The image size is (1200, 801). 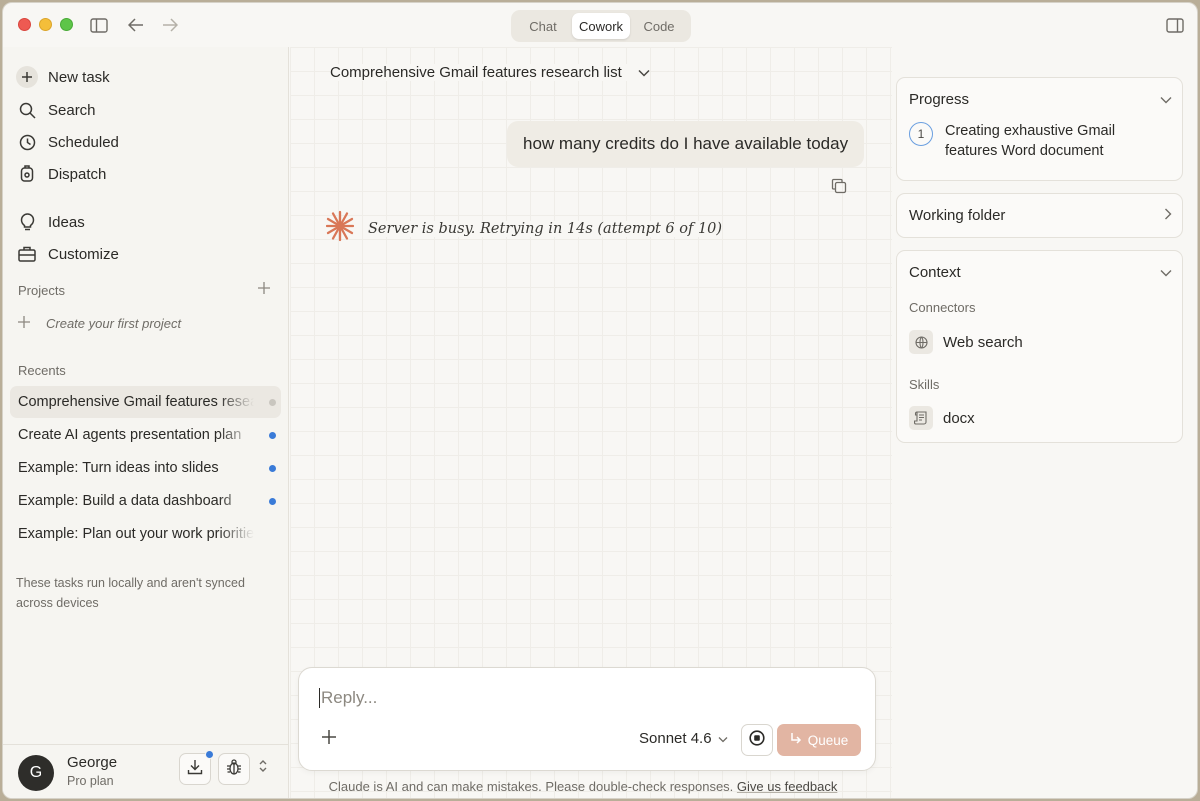 What do you see at coordinates (939, 99) in the screenshot?
I see `progress-title: Progress` at bounding box center [939, 99].